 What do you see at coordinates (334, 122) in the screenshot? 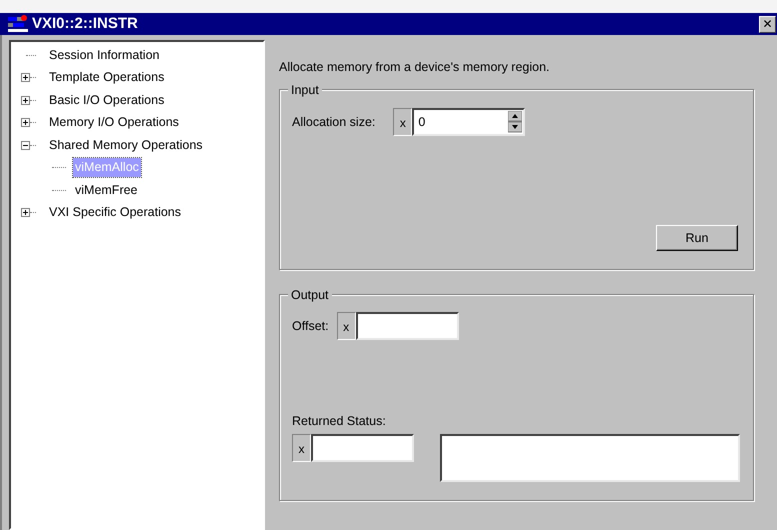
I see `field-label: Allocation size:` at bounding box center [334, 122].